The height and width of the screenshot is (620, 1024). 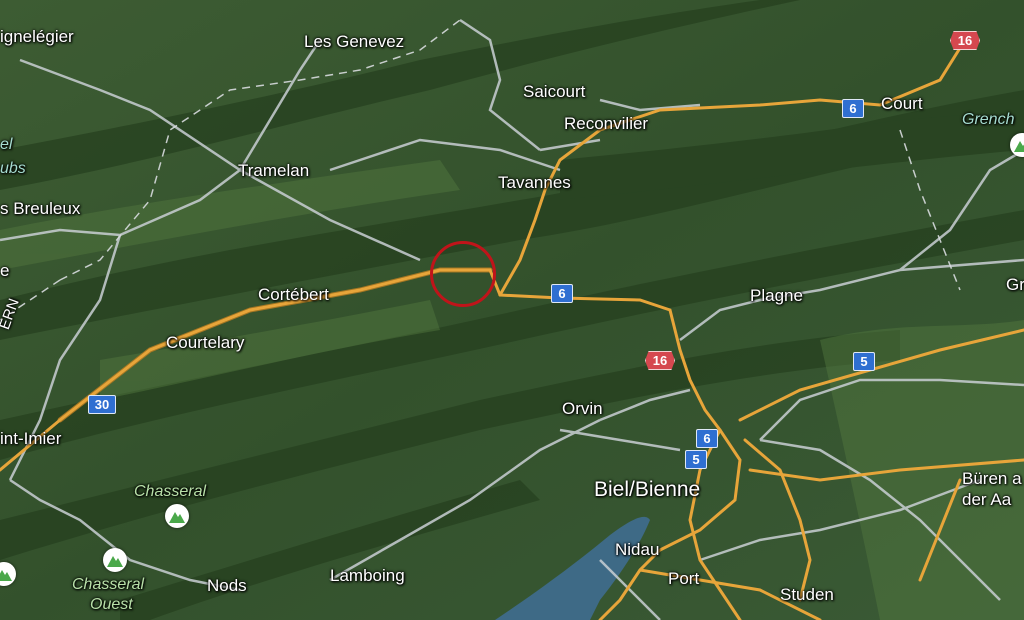 What do you see at coordinates (902, 104) in the screenshot?
I see `place-label-court: Court` at bounding box center [902, 104].